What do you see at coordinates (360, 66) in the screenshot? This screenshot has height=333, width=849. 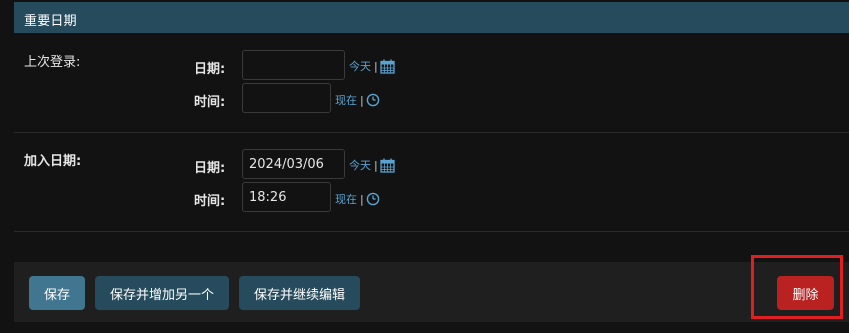 I see `last-login-today-link: 今天` at bounding box center [360, 66].